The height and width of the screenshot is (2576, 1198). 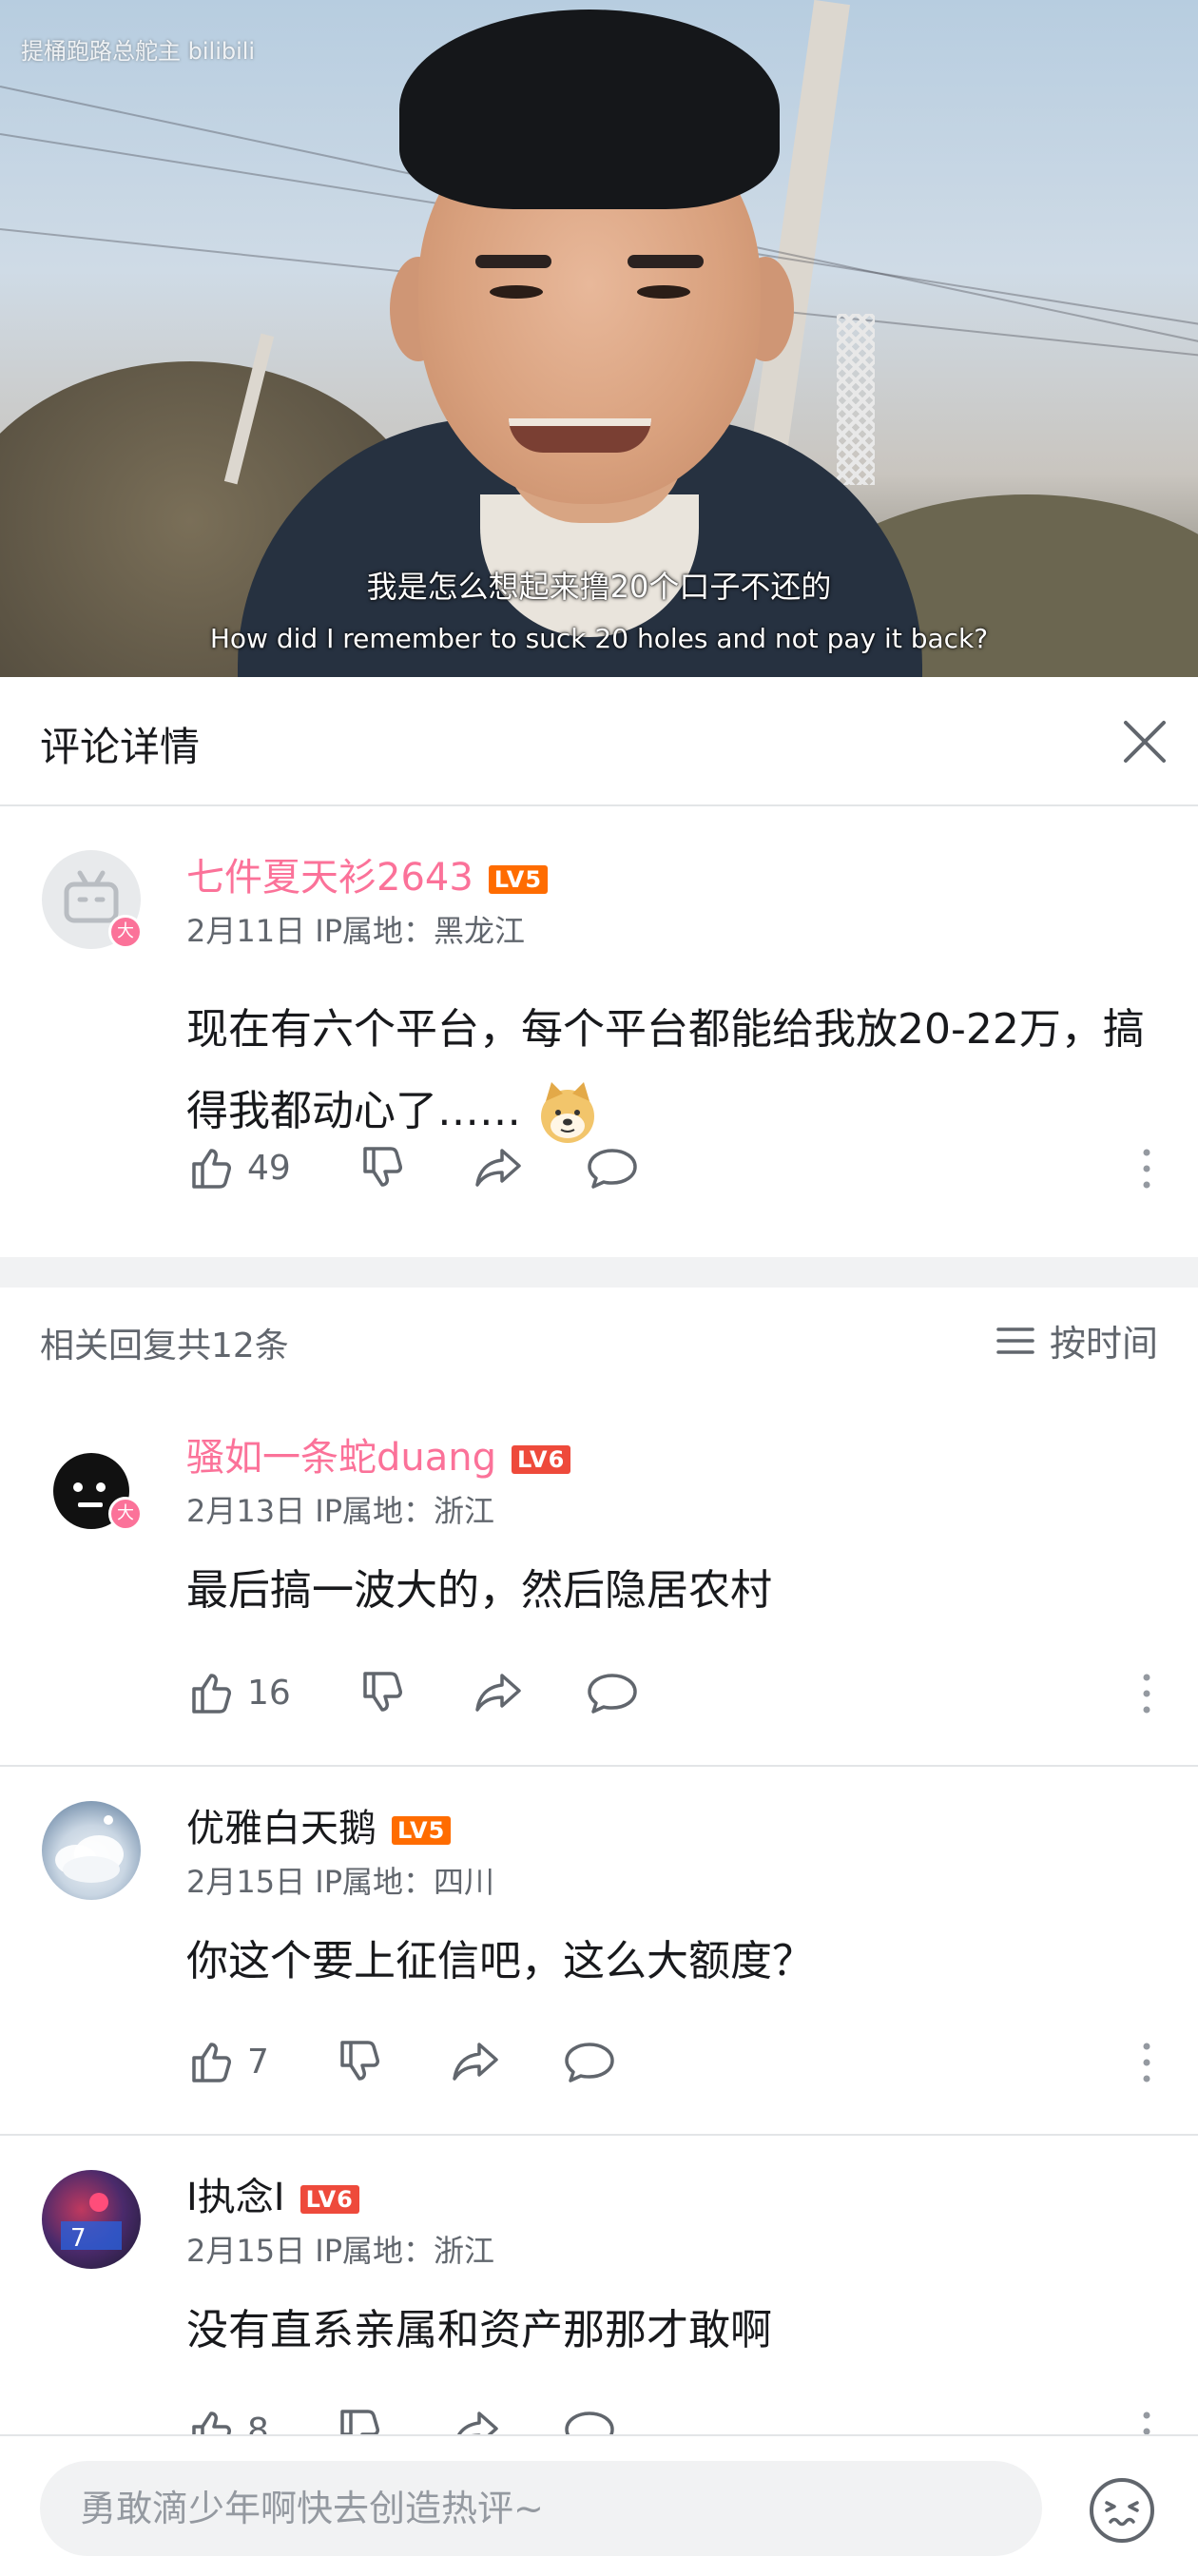 I want to click on neon-avatar-icon: 7, so click(x=91, y=2223).